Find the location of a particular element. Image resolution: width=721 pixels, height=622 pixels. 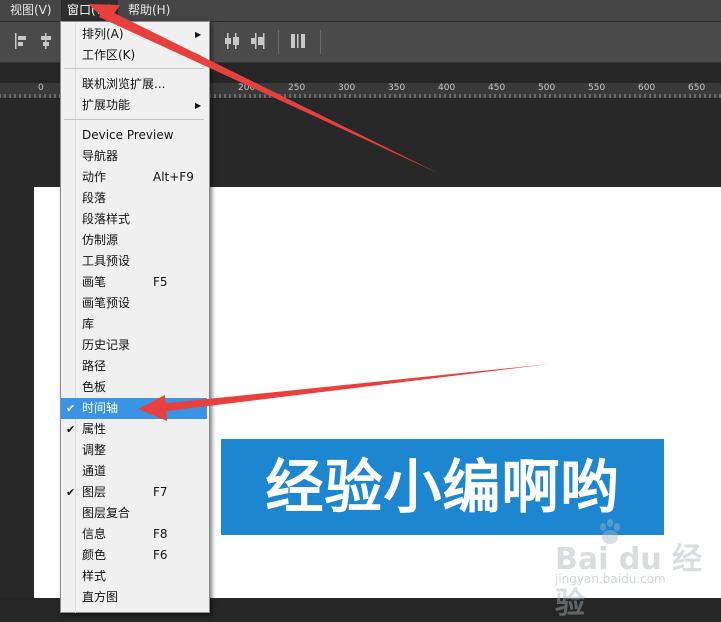

arrow-to-timeline-icon is located at coordinates (344, 392).